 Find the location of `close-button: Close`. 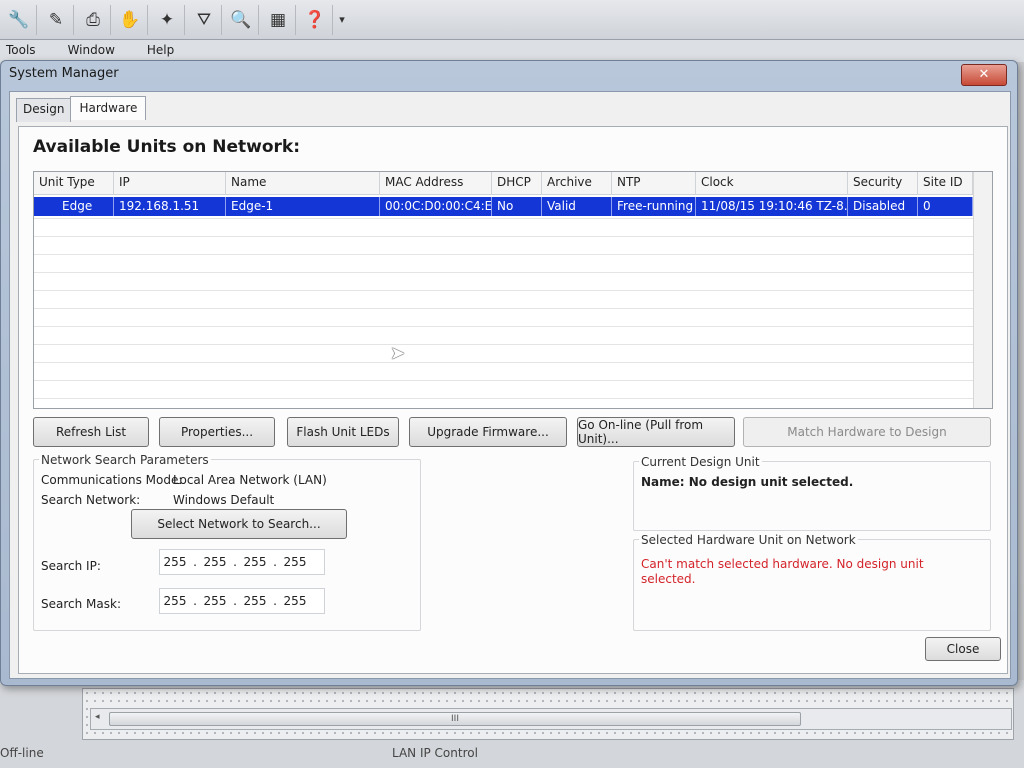

close-button: Close is located at coordinates (963, 649).